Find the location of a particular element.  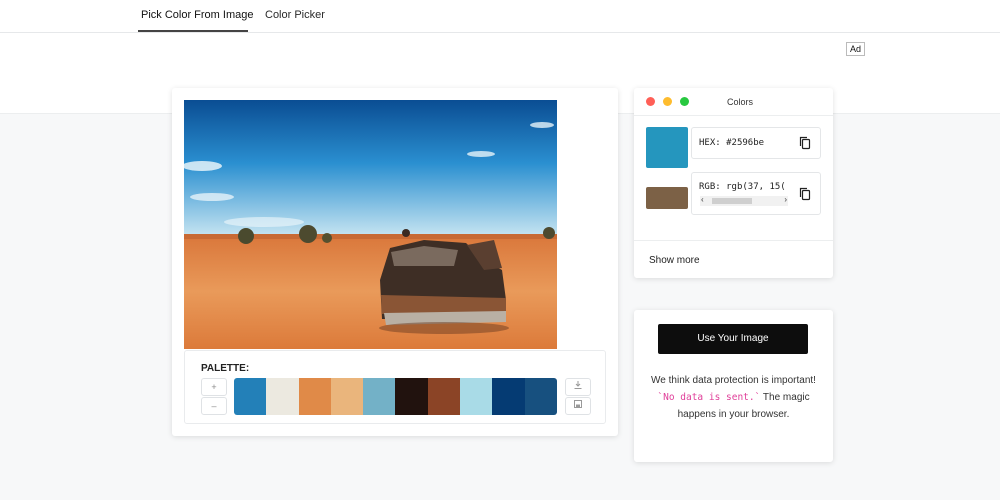

save-palette-button is located at coordinates (578, 406).